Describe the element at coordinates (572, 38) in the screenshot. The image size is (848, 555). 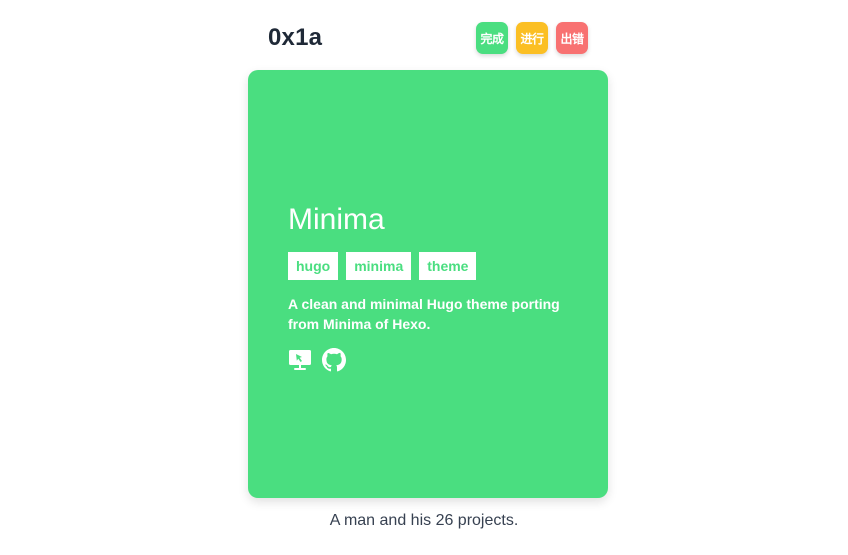
I see `filter-error-button: 出错` at that location.